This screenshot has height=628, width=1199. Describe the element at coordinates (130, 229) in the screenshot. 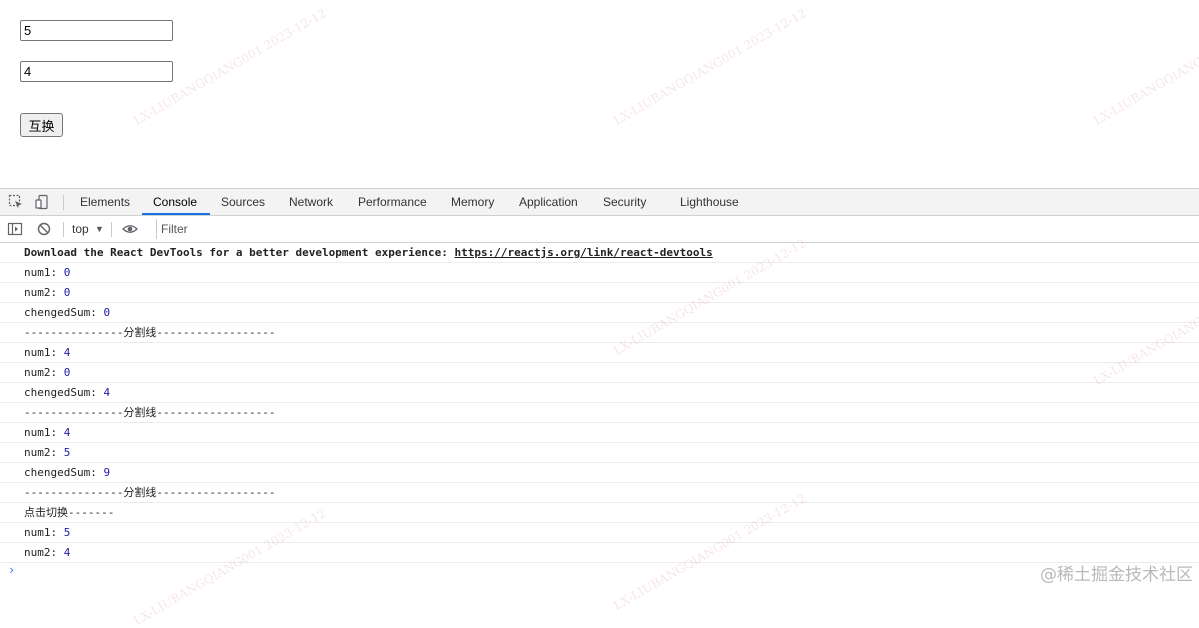

I see `live-expression-eye-icon` at that location.